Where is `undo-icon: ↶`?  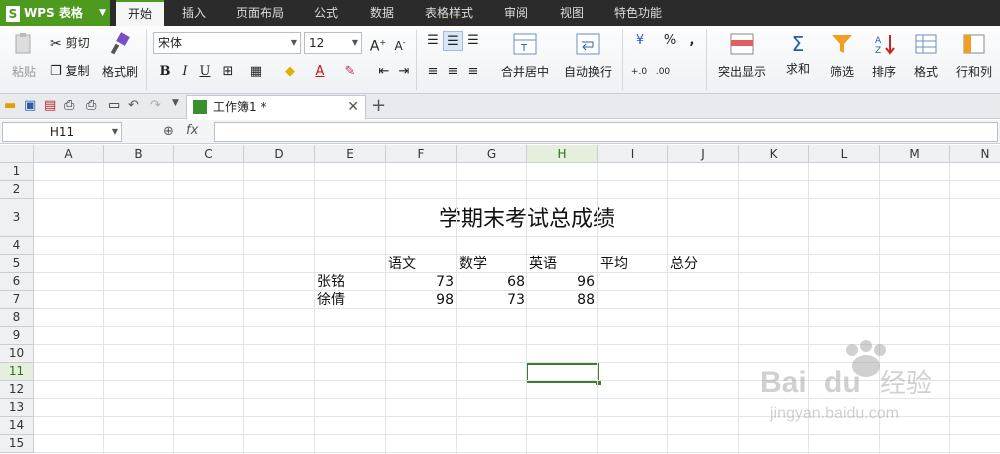
undo-icon: ↶ is located at coordinates (136, 106).